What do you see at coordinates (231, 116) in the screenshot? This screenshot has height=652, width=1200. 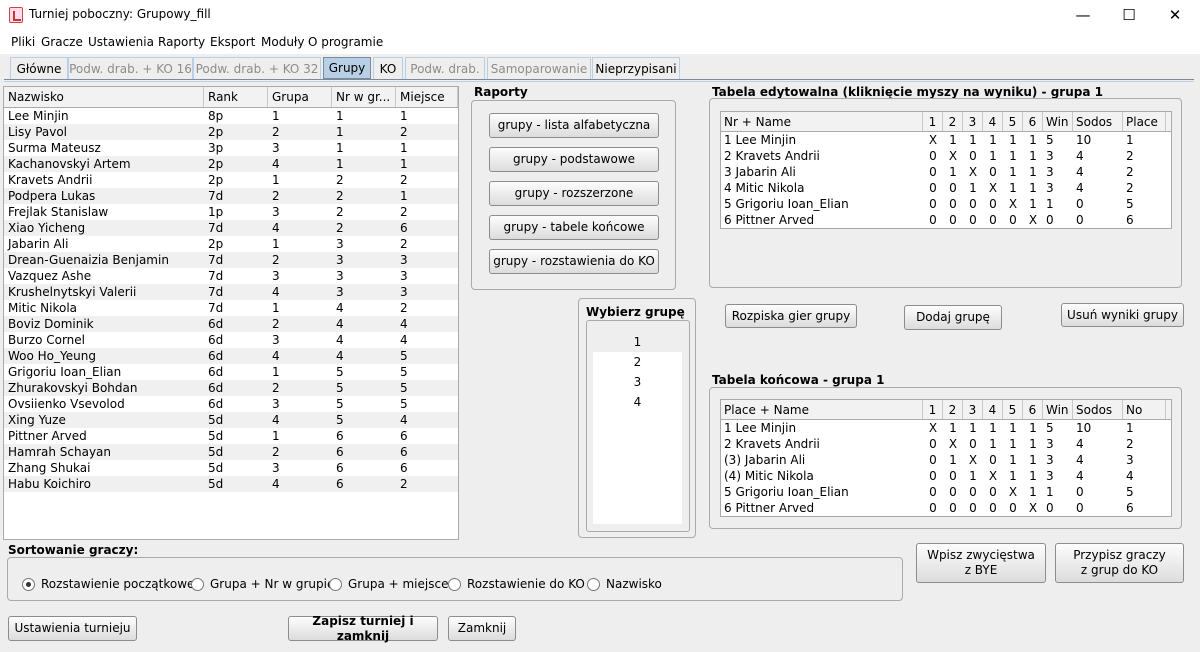 I see `table-row: Lee Minjin 8p 1 1 1` at bounding box center [231, 116].